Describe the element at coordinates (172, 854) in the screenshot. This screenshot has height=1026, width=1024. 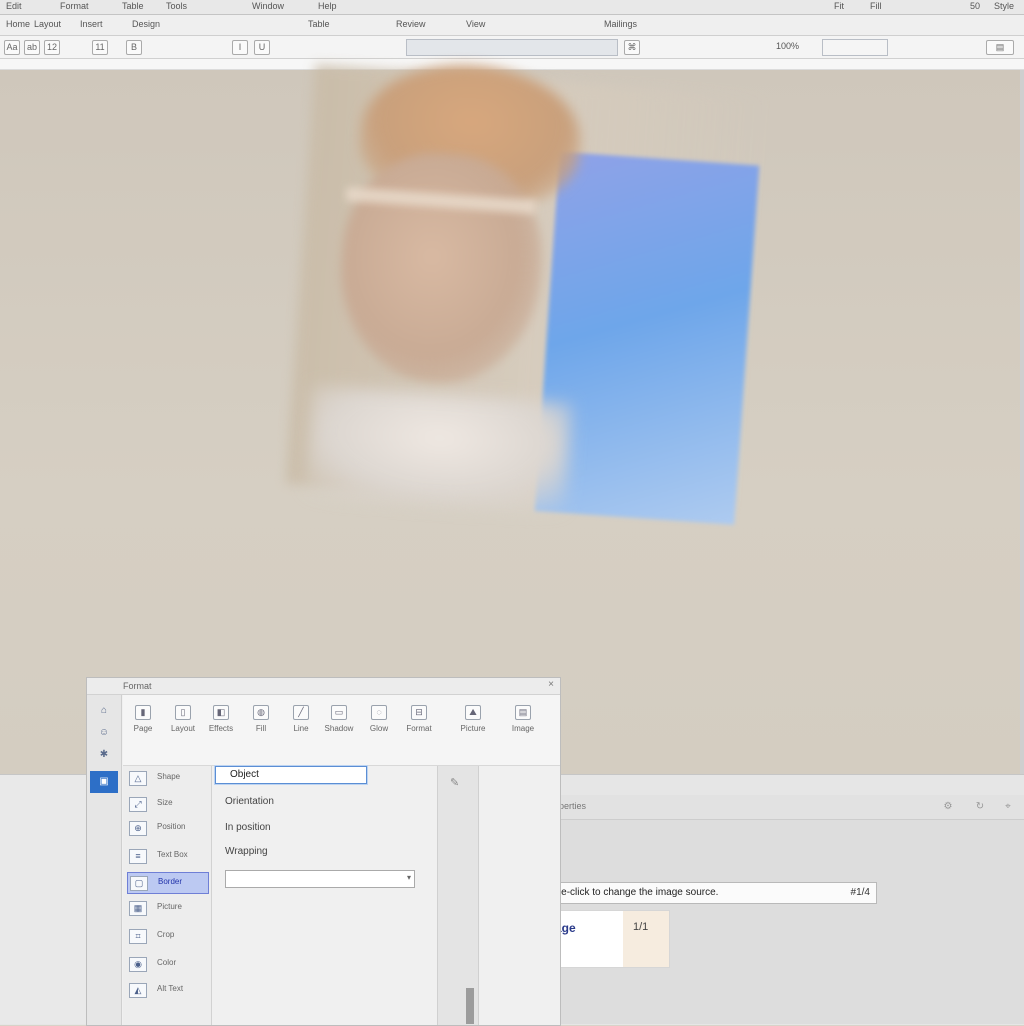
I see `category-label: Text Box` at that location.